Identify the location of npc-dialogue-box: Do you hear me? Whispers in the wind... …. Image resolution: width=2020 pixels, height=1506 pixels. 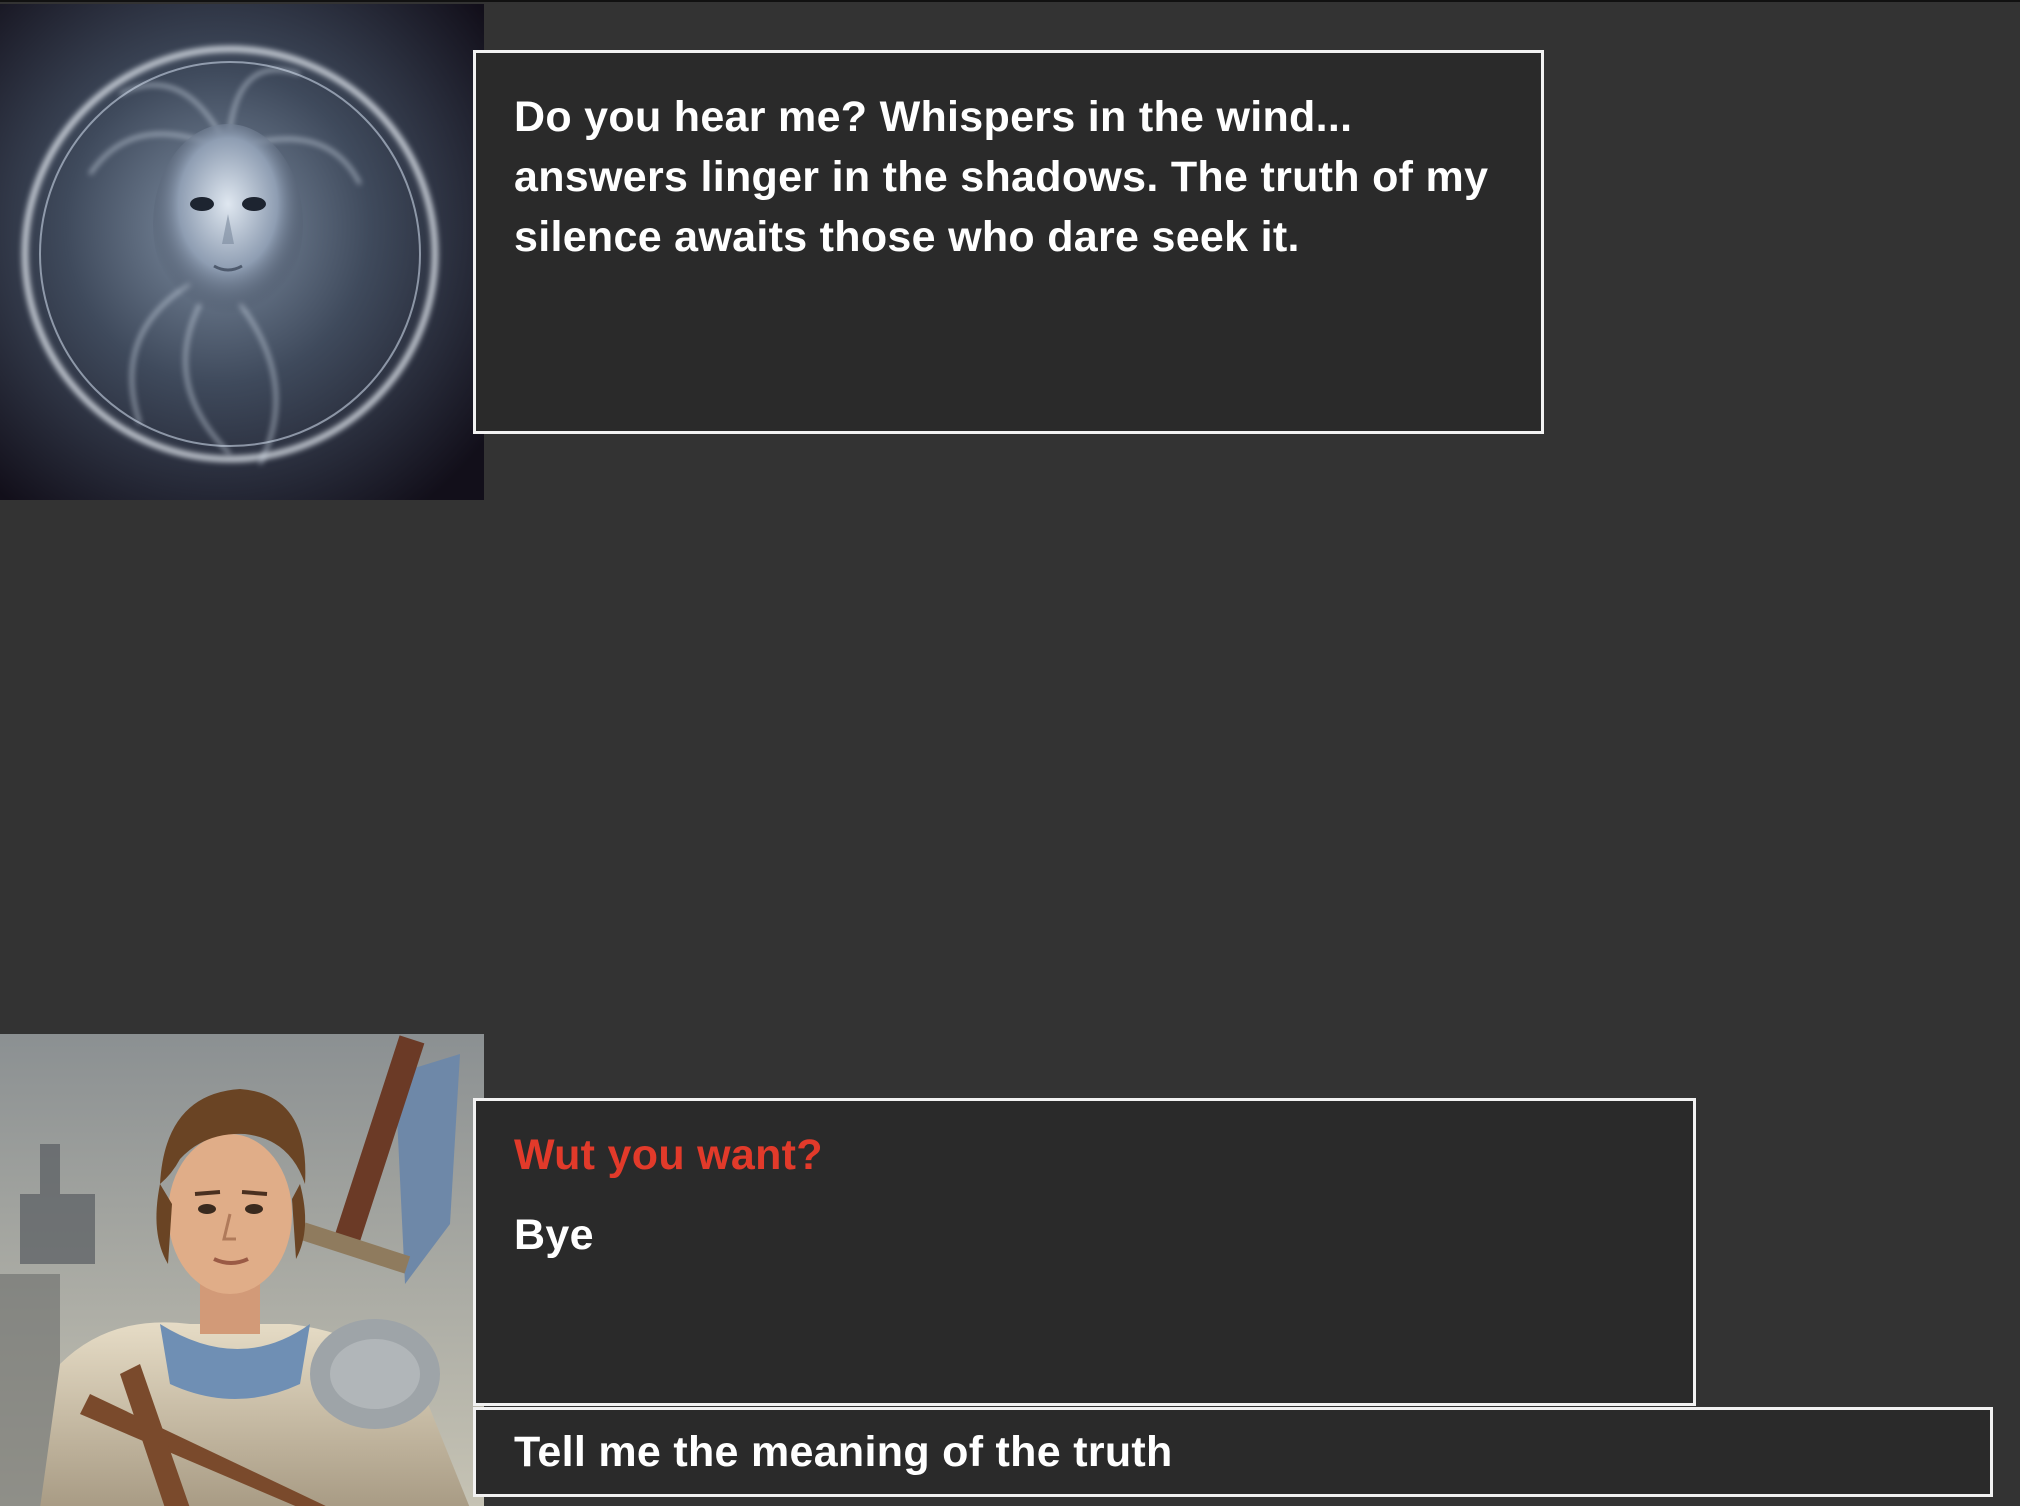
(1008, 242).